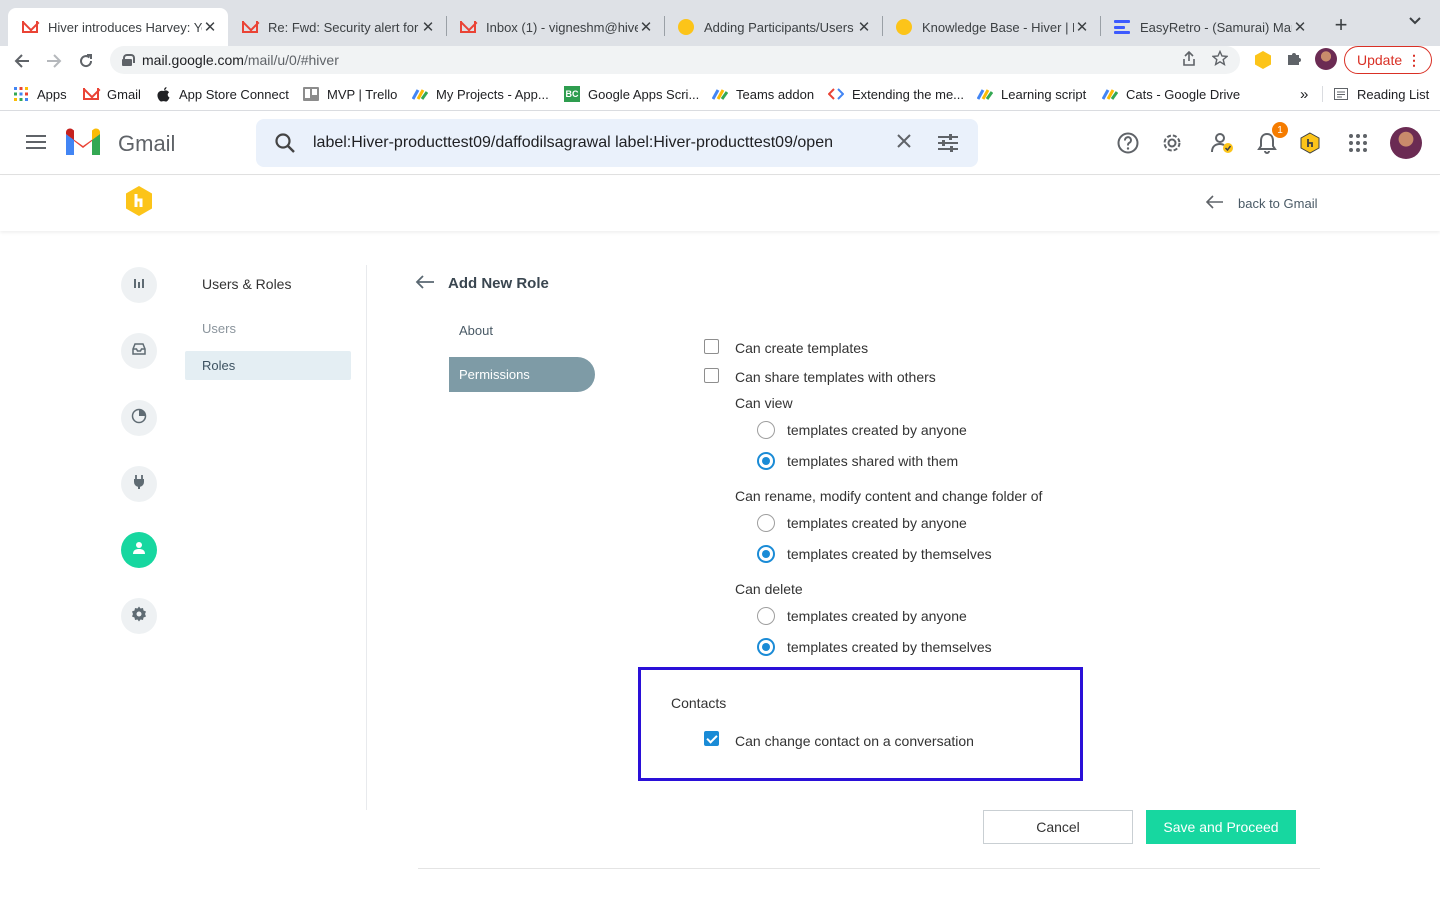 This screenshot has height=900, width=1440. Describe the element at coordinates (268, 365) in the screenshot. I see `subnav-item-roles: Roles` at that location.